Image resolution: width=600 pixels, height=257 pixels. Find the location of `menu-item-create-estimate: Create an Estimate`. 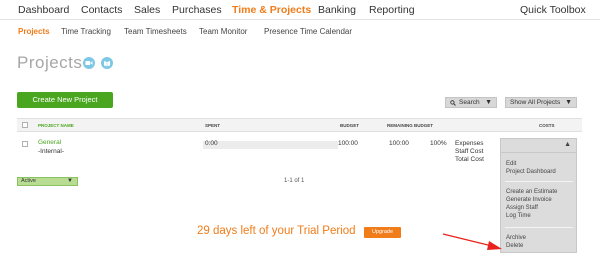

menu-item-create-estimate: Create an Estimate is located at coordinates (531, 192).